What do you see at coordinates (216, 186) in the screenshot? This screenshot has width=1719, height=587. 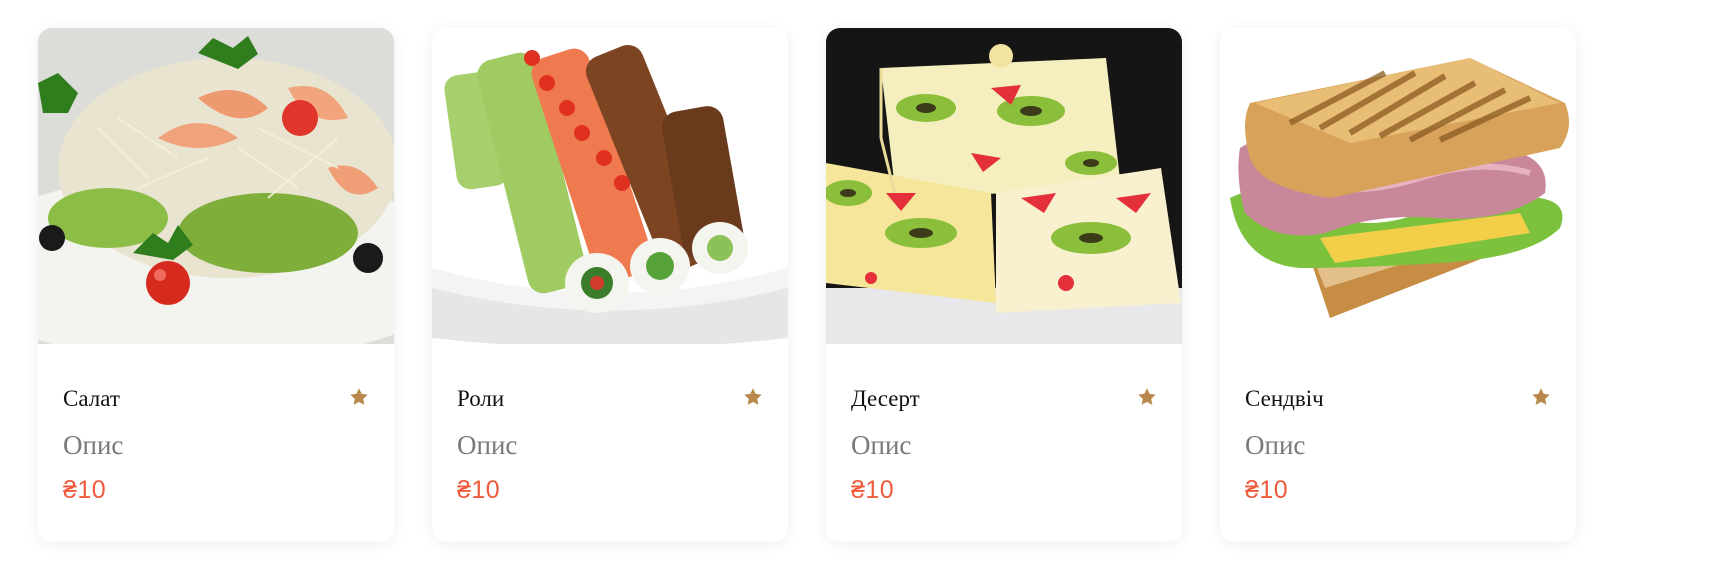 I see `salad-image` at bounding box center [216, 186].